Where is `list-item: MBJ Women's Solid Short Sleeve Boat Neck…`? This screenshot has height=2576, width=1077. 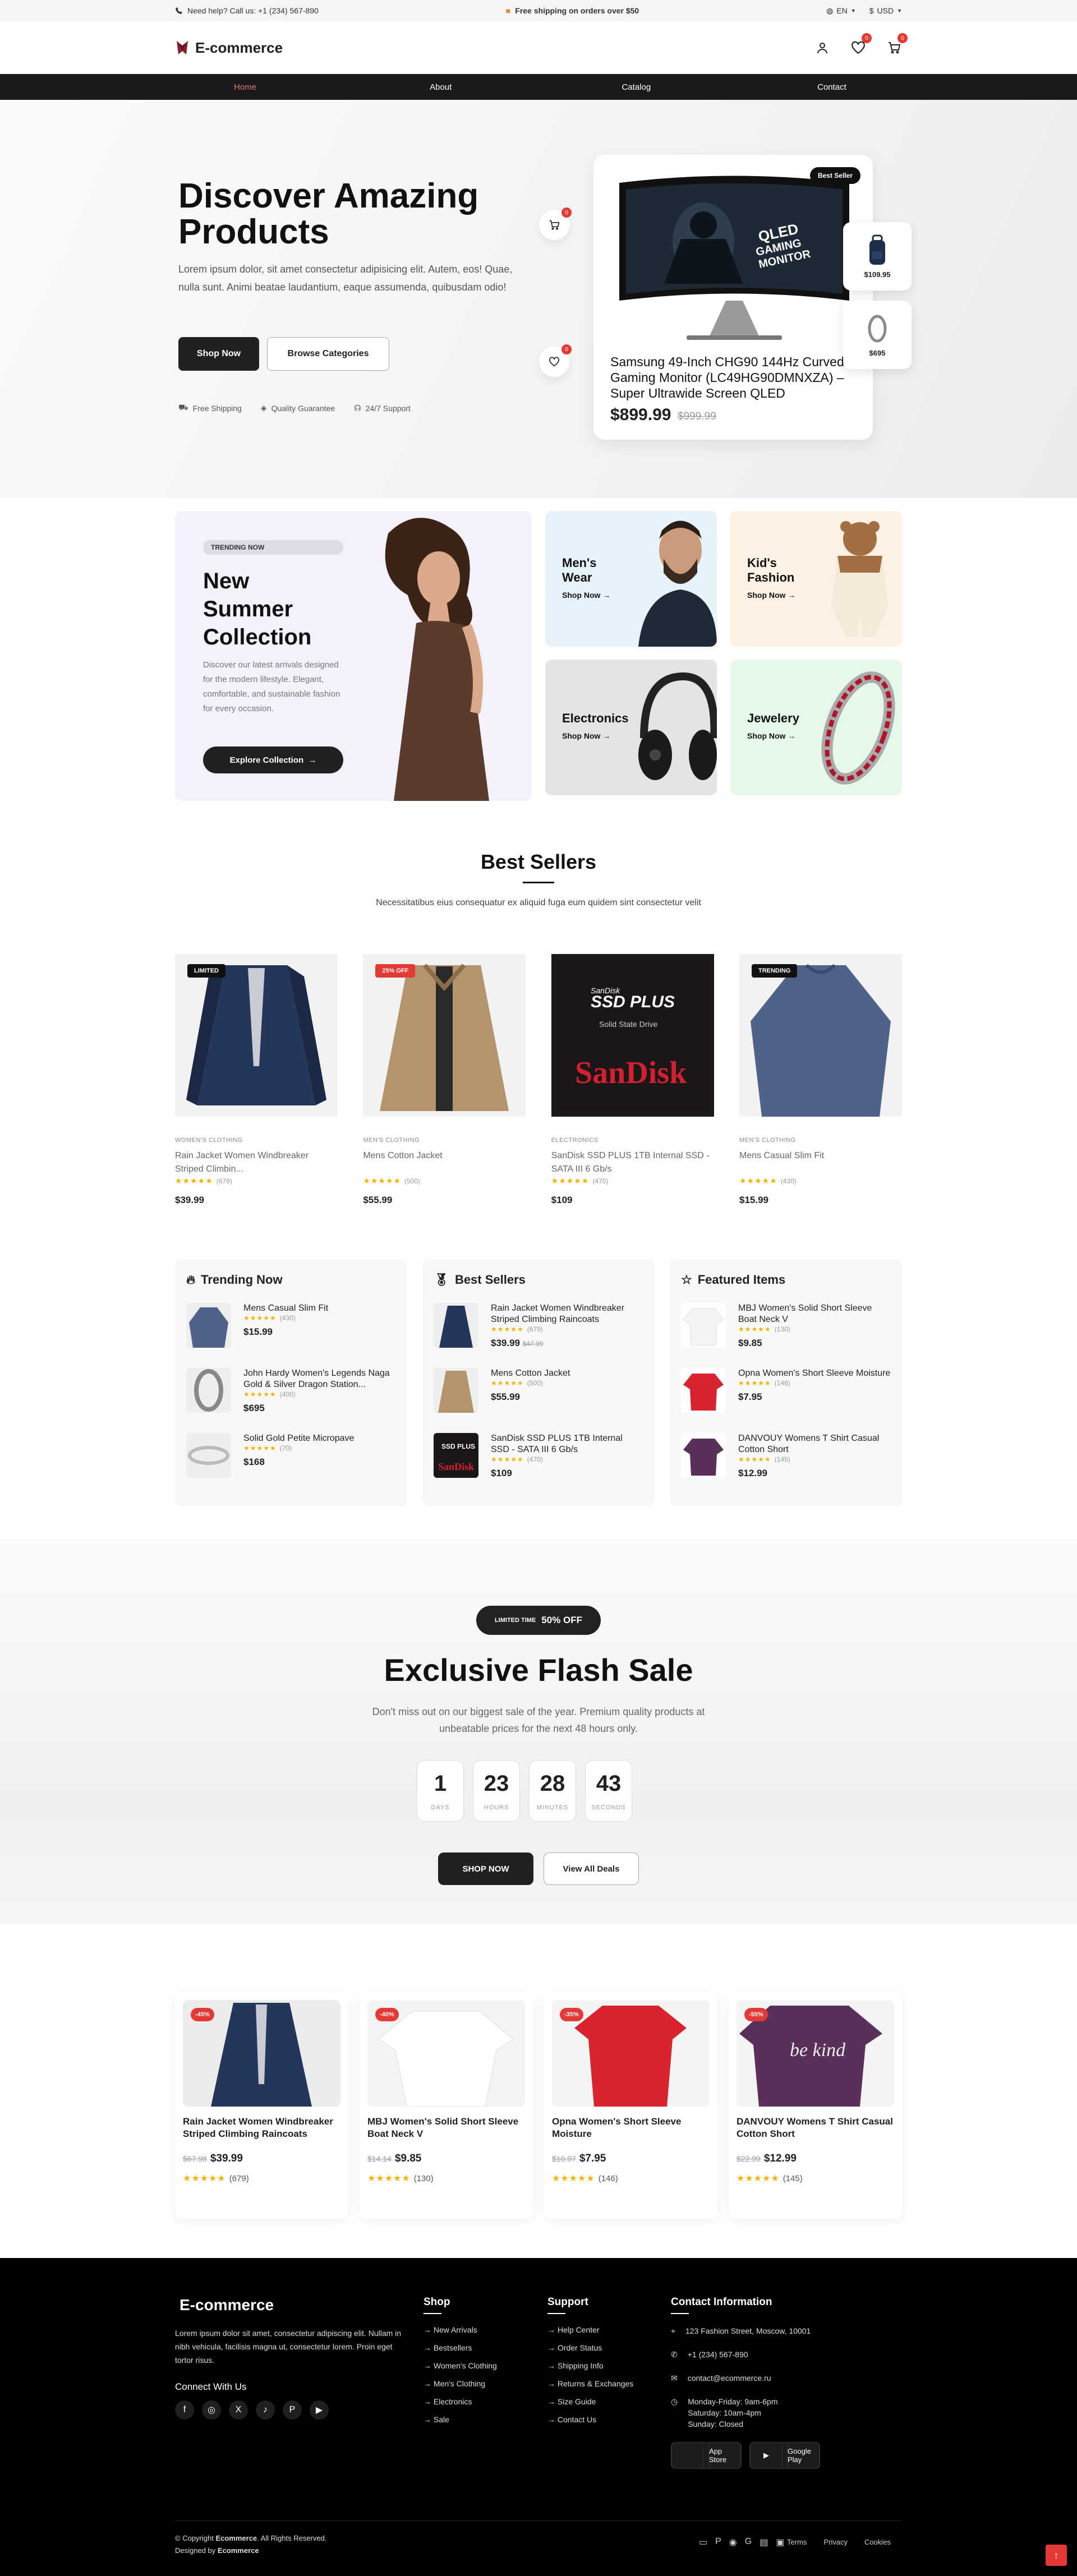
list-item: MBJ Women's Solid Short Sleeve Boat Neck… is located at coordinates (786, 1328).